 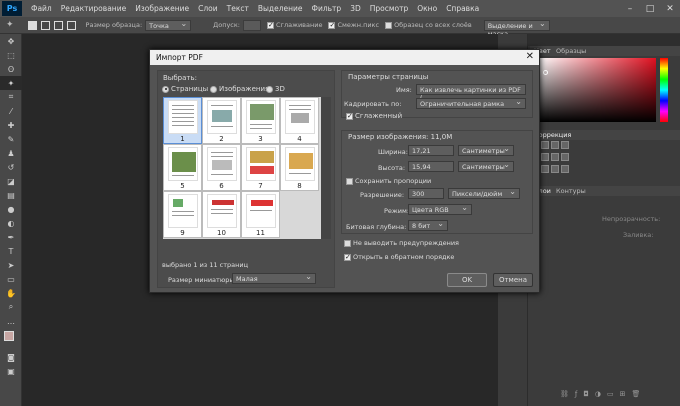 I want to click on move-tool-icon: ✥, so click(x=11, y=41).